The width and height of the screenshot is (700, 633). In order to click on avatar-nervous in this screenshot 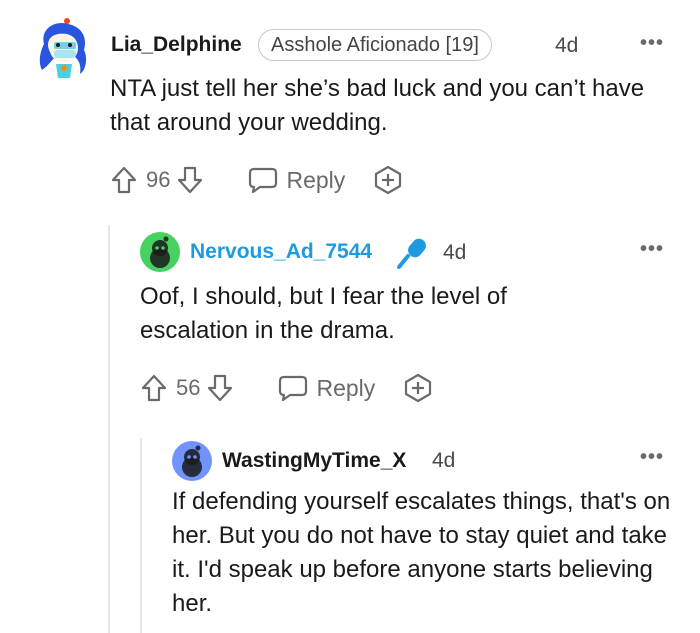, I will do `click(160, 252)`.